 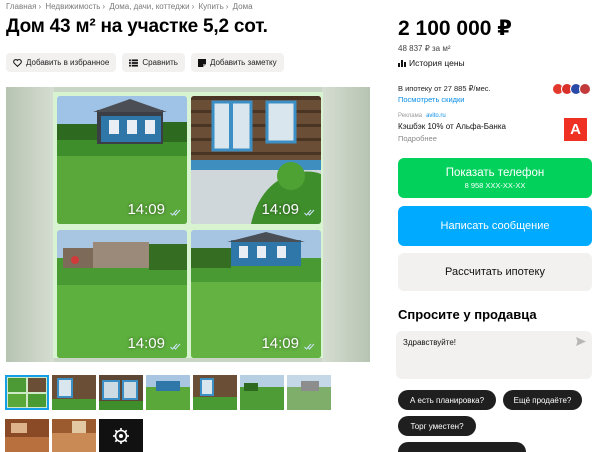 I want to click on price: 2 100 000 ₽, so click(x=455, y=28).